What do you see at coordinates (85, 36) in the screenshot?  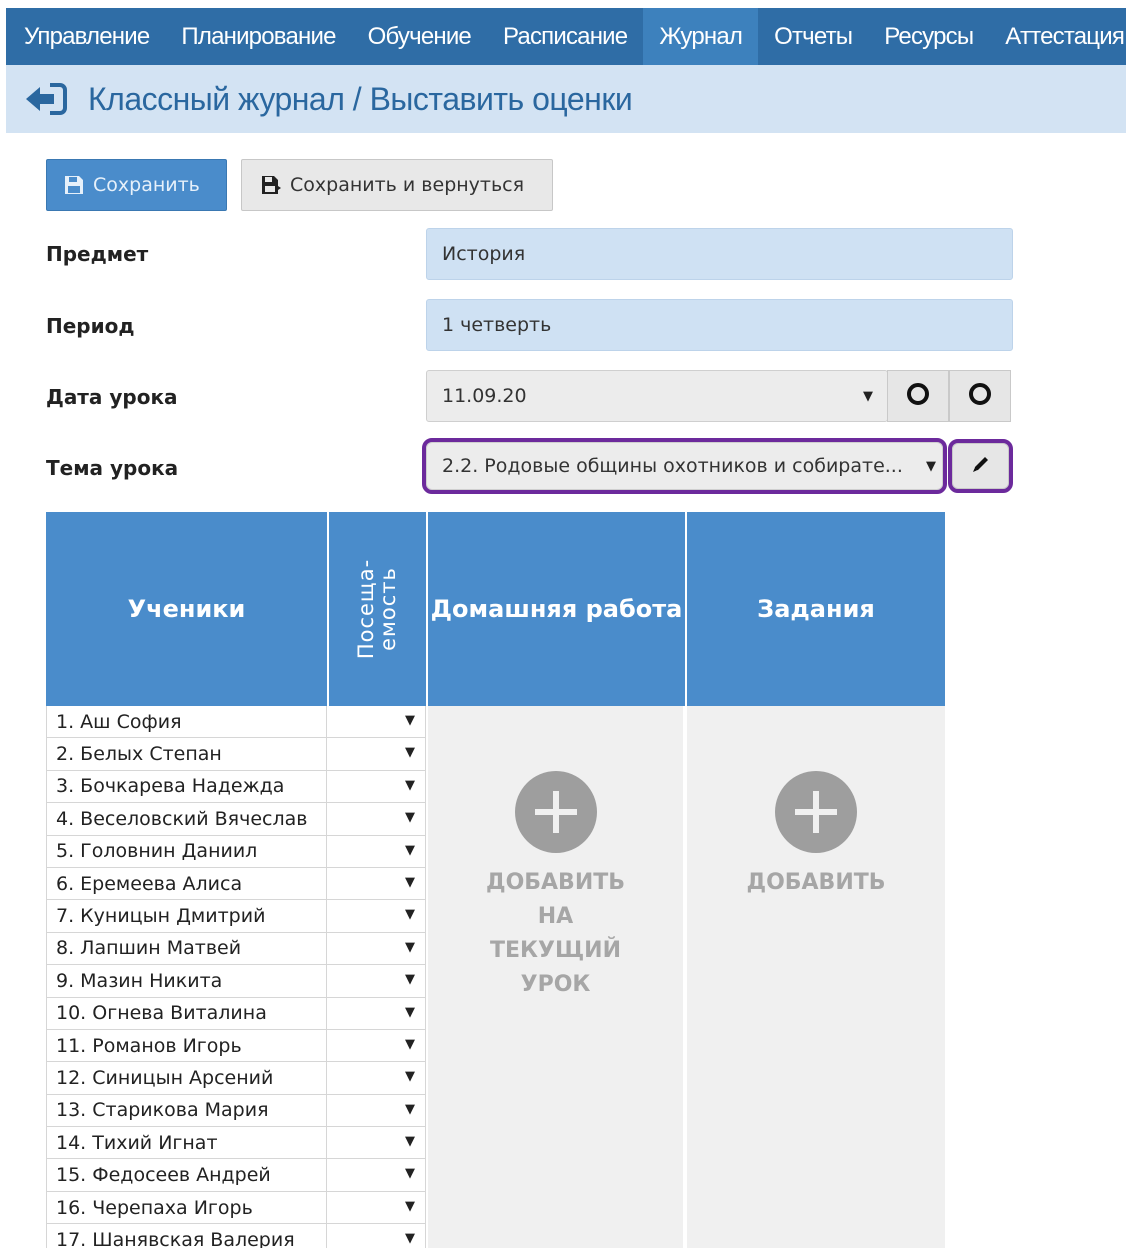 I see `nav-item-management: Управление` at bounding box center [85, 36].